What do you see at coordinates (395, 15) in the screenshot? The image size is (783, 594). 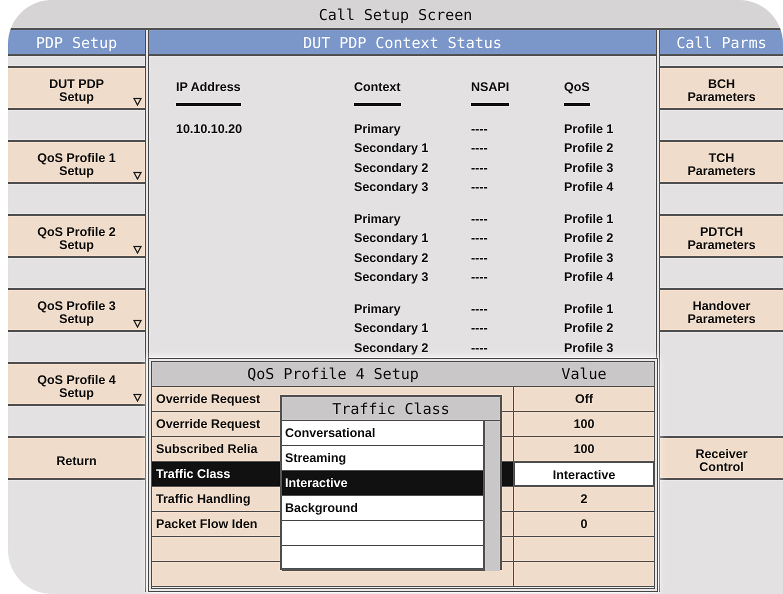 I see `window-title: Call Setup Screen` at bounding box center [395, 15].